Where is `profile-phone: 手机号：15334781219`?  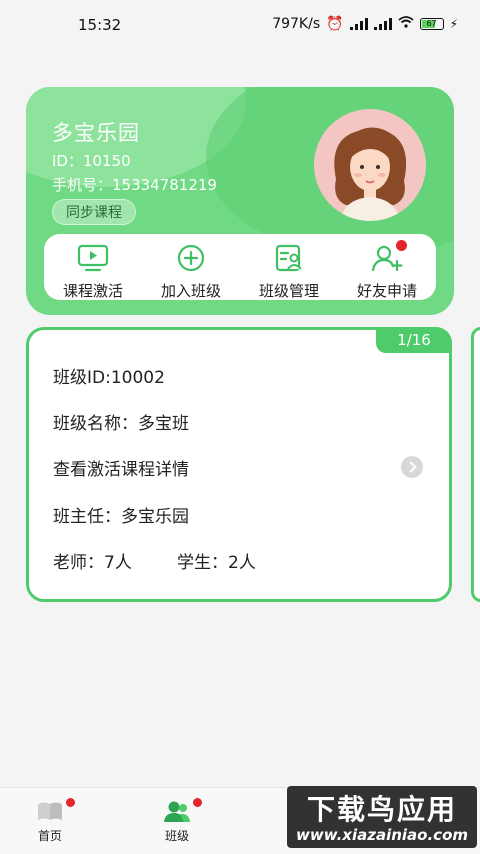
profile-phone: 手机号：15334781219 is located at coordinates (134, 185).